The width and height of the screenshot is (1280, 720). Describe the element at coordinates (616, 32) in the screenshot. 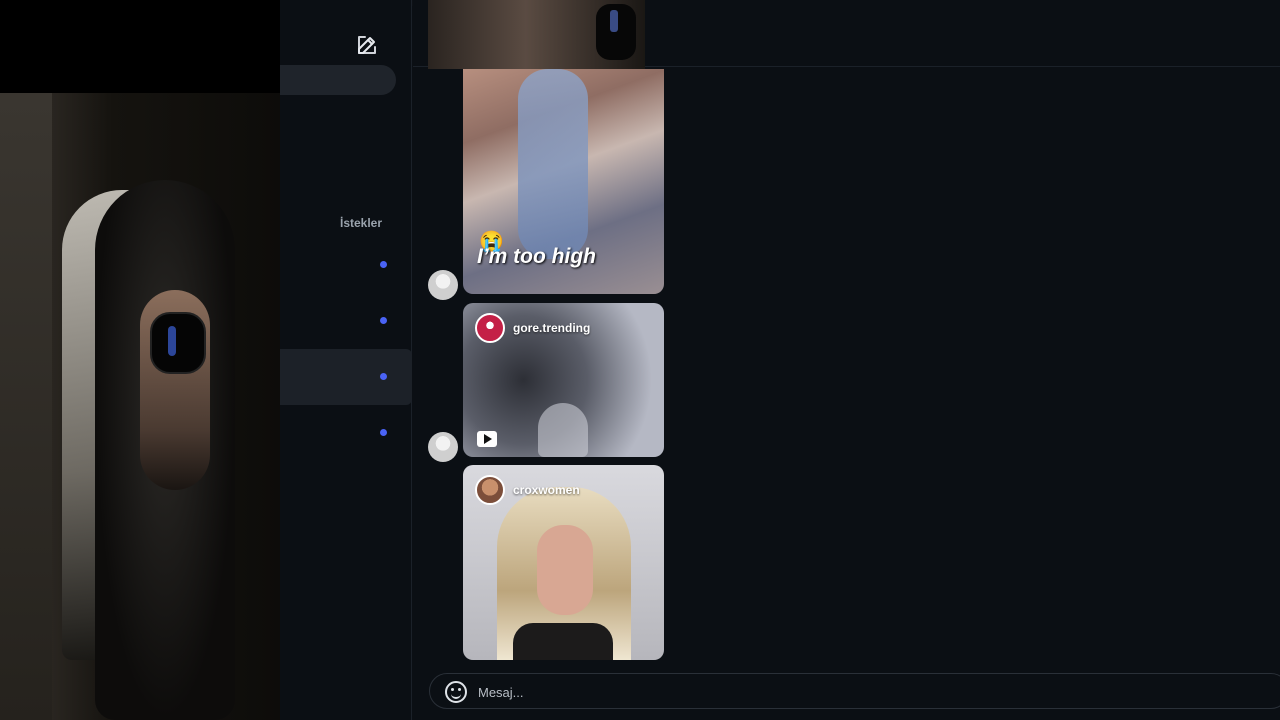

I see `thumbnail-detail` at that location.